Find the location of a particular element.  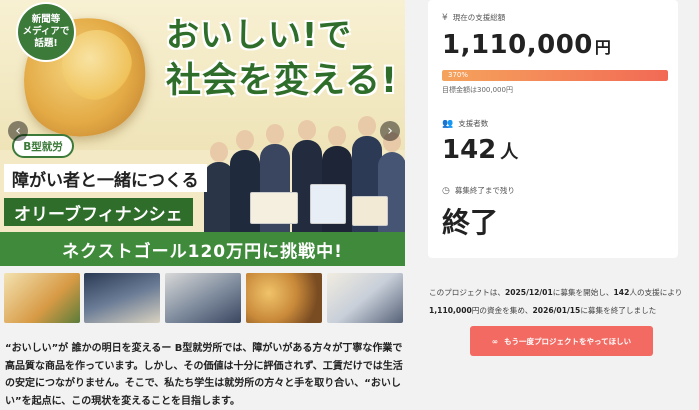

supporters-label-row: 👥 支援者数 is located at coordinates (465, 123).